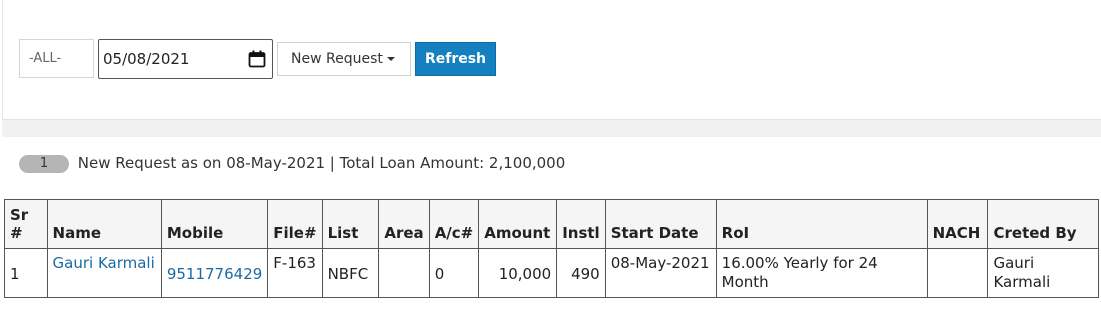 The image size is (1101, 330). What do you see at coordinates (518, 224) in the screenshot?
I see `col-header-amount: Amount` at bounding box center [518, 224].